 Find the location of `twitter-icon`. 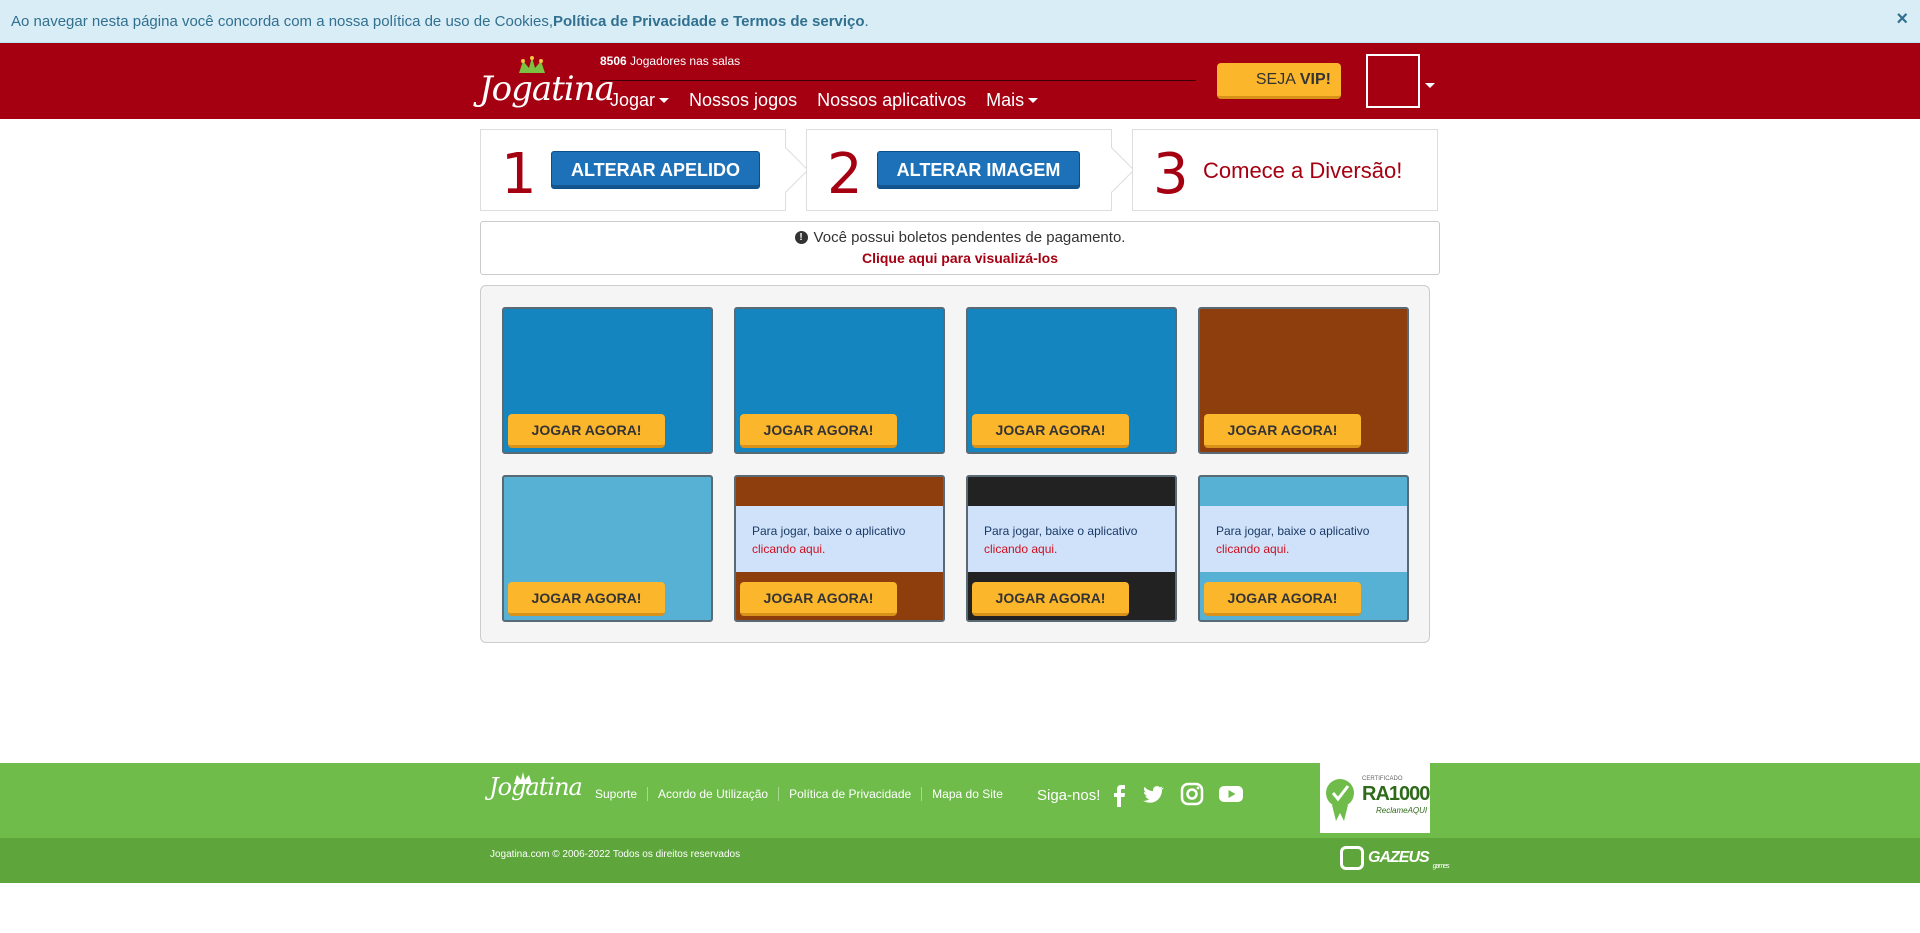

twitter-icon is located at coordinates (1153, 794).